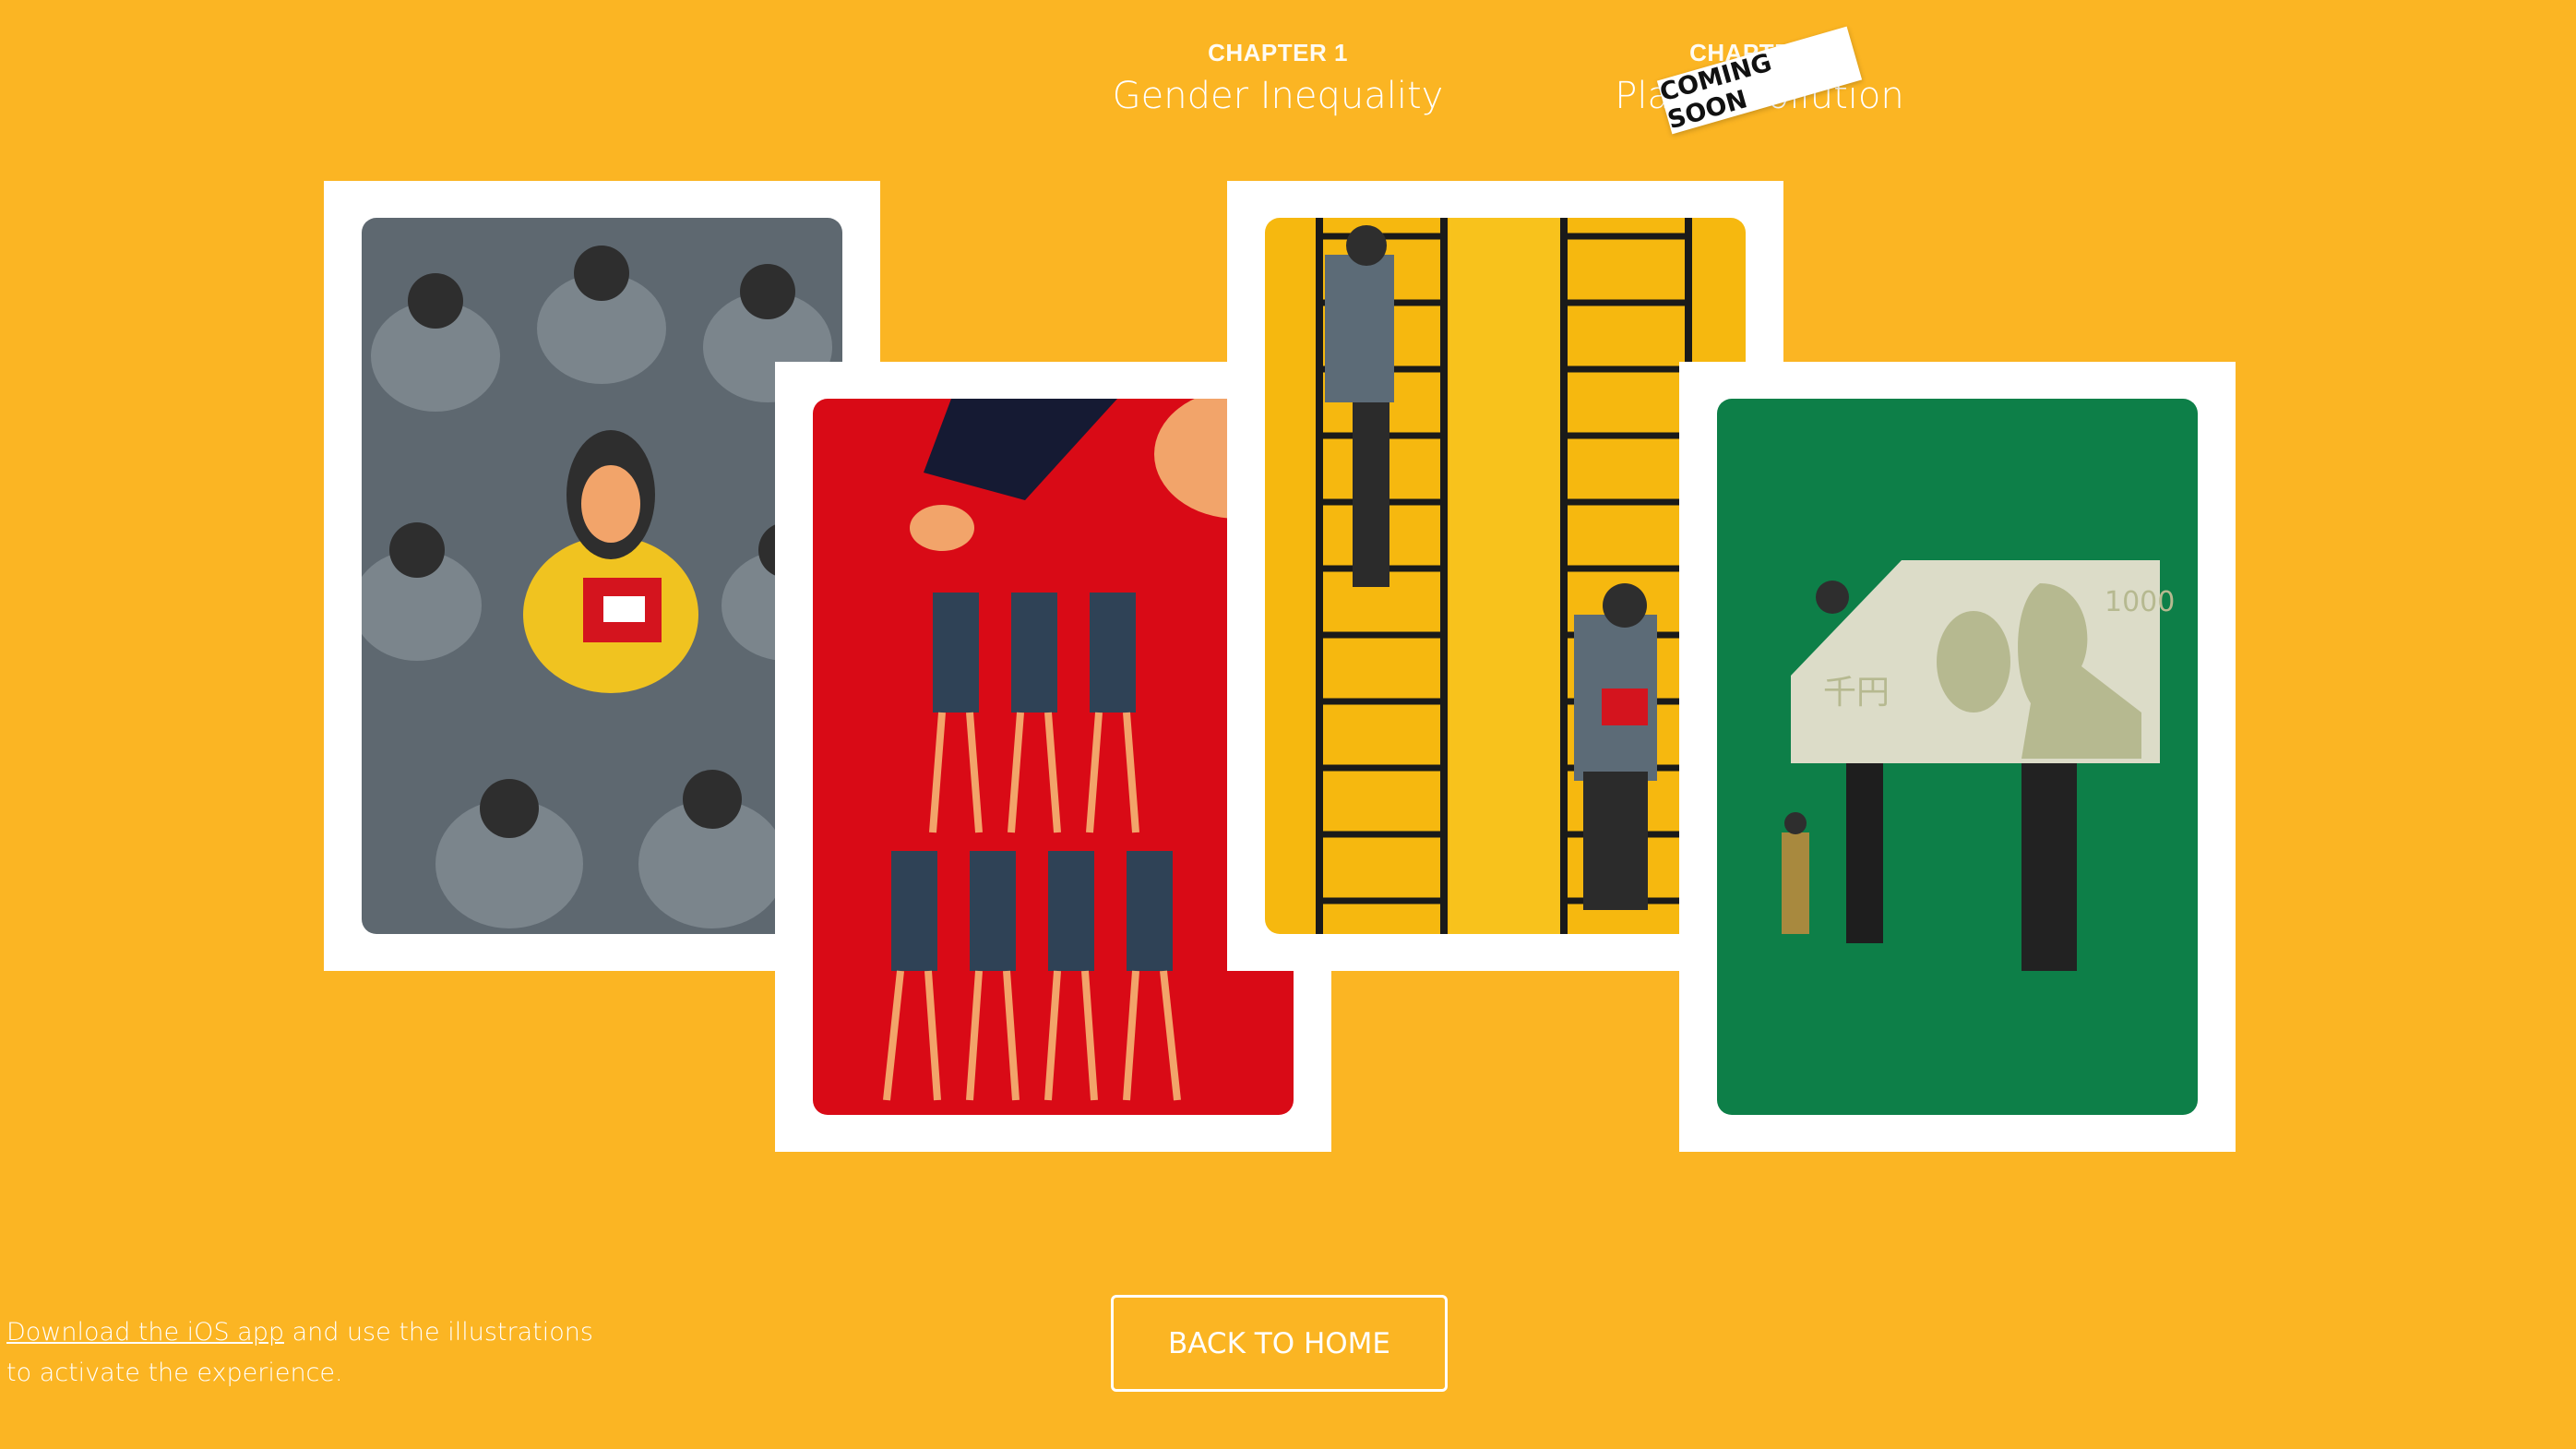 This screenshot has height=1449, width=2576. I want to click on crowd-illustration, so click(602, 576).